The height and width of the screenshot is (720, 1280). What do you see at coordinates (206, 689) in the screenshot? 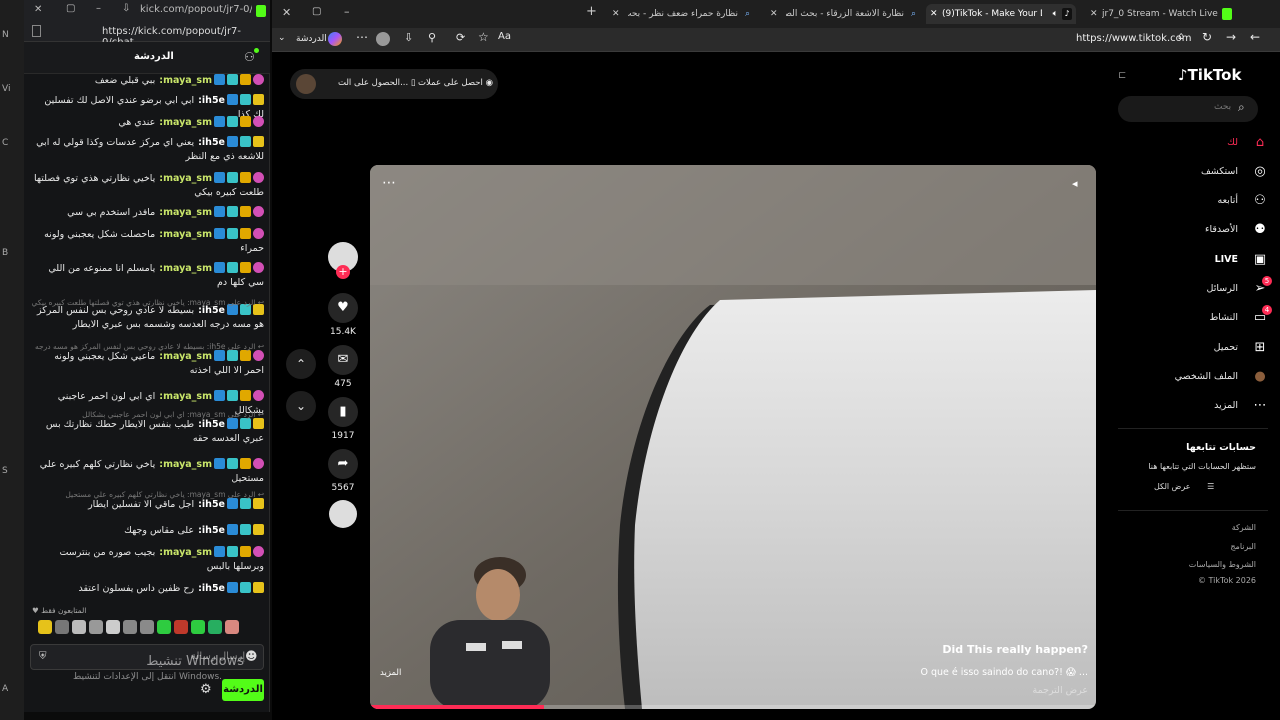
I see `settings-gear-icon: ⚙` at bounding box center [206, 689].